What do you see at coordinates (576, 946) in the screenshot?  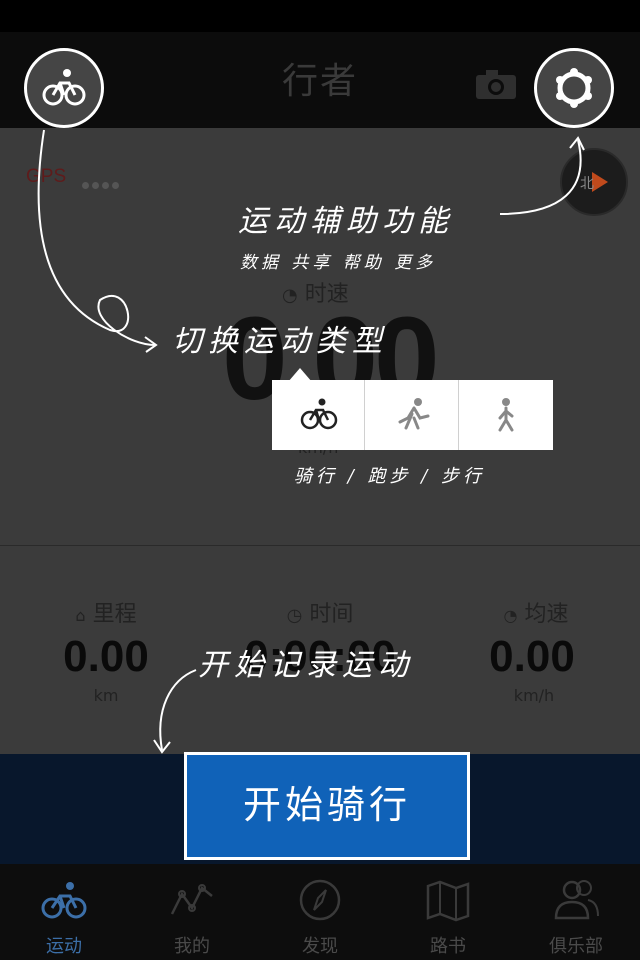 I see `tab-label: 俱乐部` at bounding box center [576, 946].